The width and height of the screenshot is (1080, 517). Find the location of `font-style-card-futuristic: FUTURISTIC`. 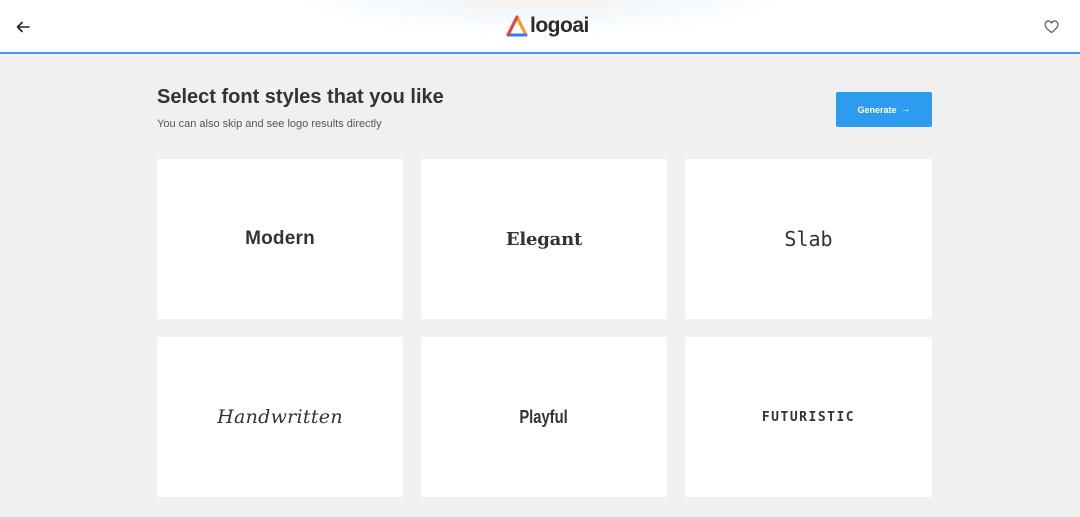

font-style-card-futuristic: FUTURISTIC is located at coordinates (808, 417).